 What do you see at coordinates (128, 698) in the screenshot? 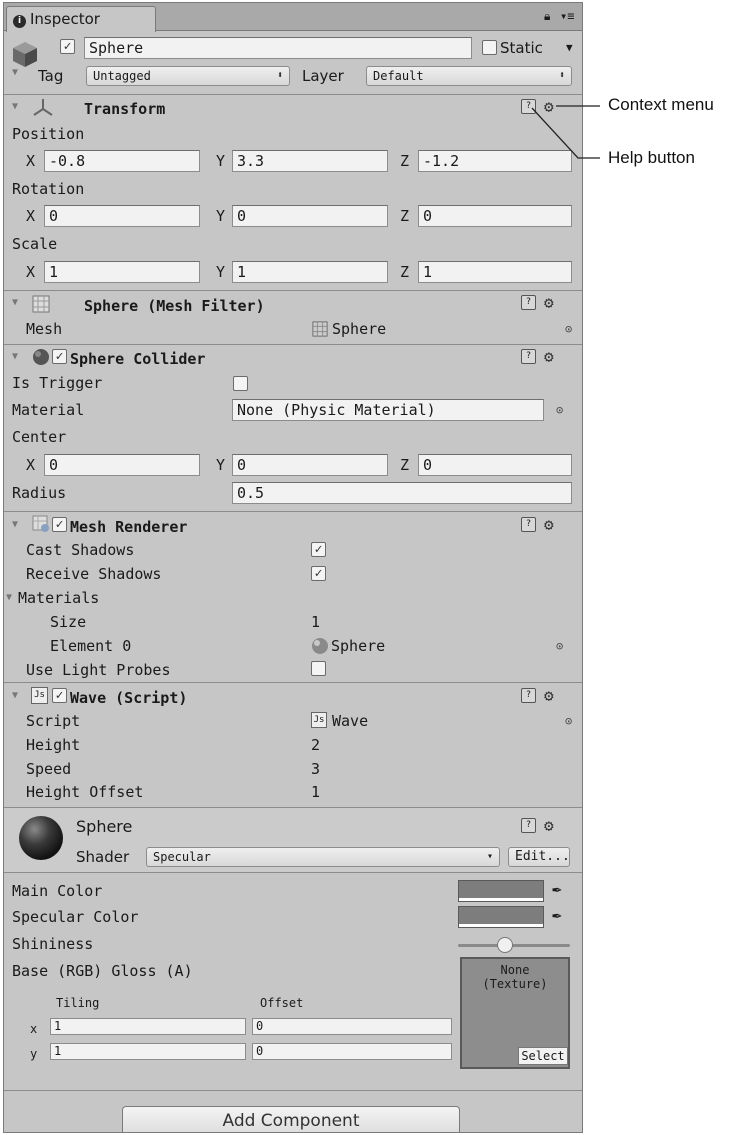
I see `wave-title: Wave (Script)` at bounding box center [128, 698].